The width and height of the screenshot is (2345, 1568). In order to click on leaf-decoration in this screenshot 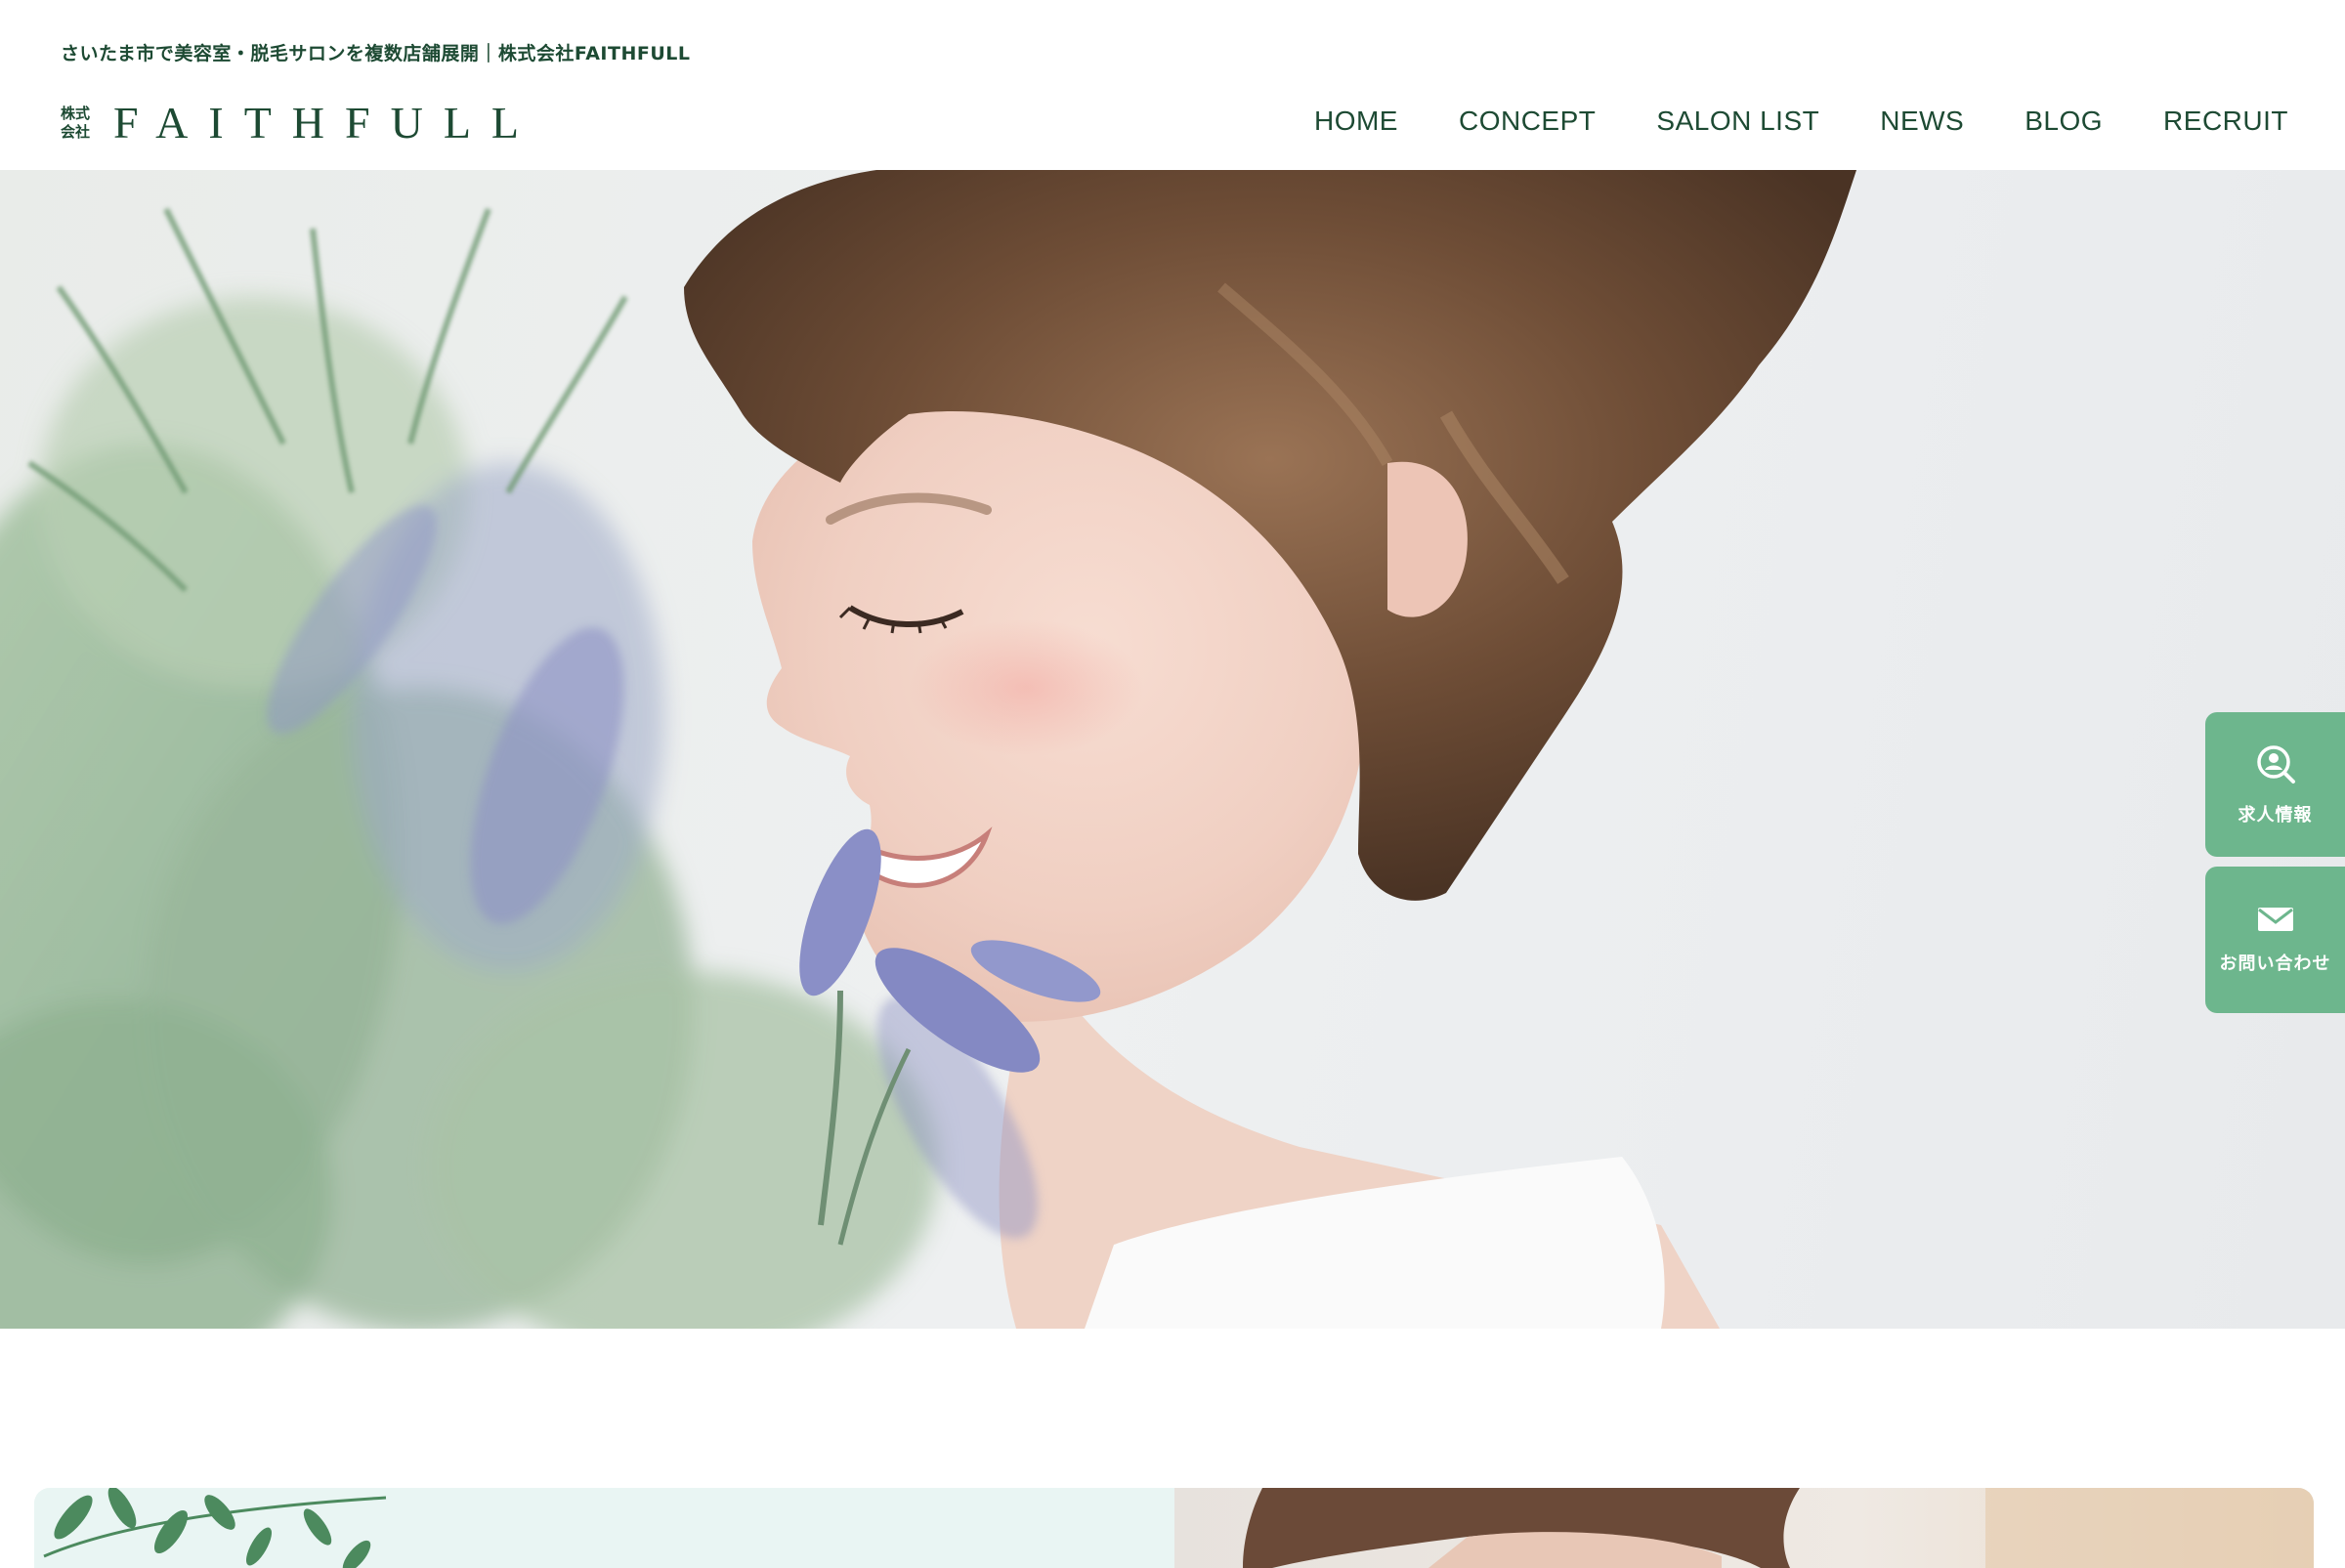, I will do `click(215, 1528)`.